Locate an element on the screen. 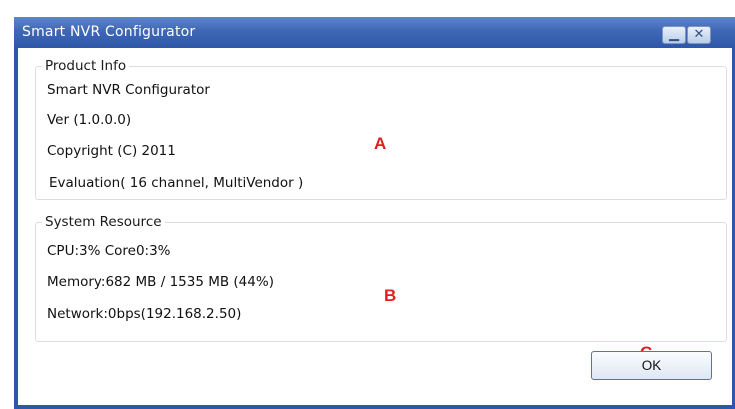 This screenshot has height=409, width=735. minimize-button: ▁ is located at coordinates (674, 35).